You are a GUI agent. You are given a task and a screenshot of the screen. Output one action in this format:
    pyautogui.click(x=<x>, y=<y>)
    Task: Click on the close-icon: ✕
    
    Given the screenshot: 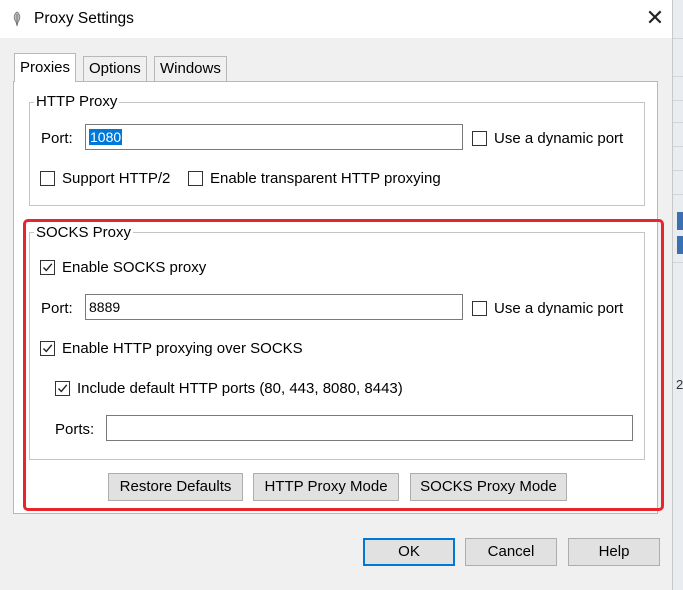 What is the action you would take?
    pyautogui.click(x=655, y=17)
    